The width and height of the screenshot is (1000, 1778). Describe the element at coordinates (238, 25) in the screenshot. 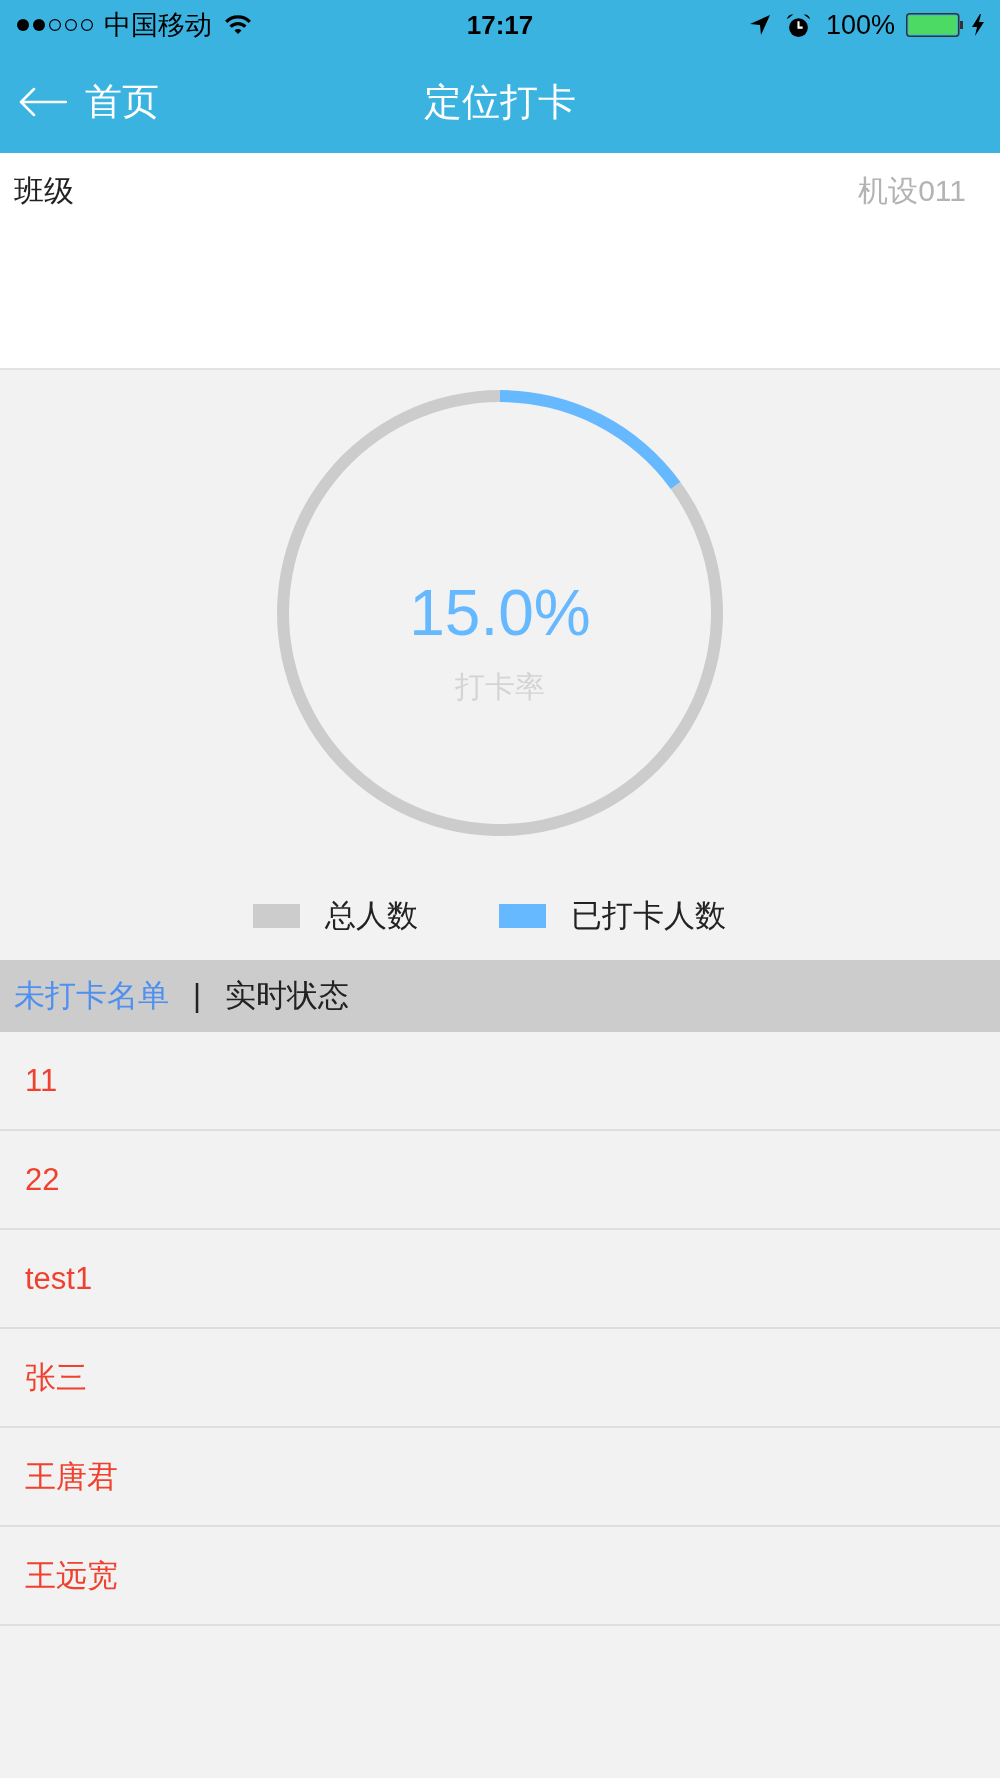

I see `wifi-icon` at that location.